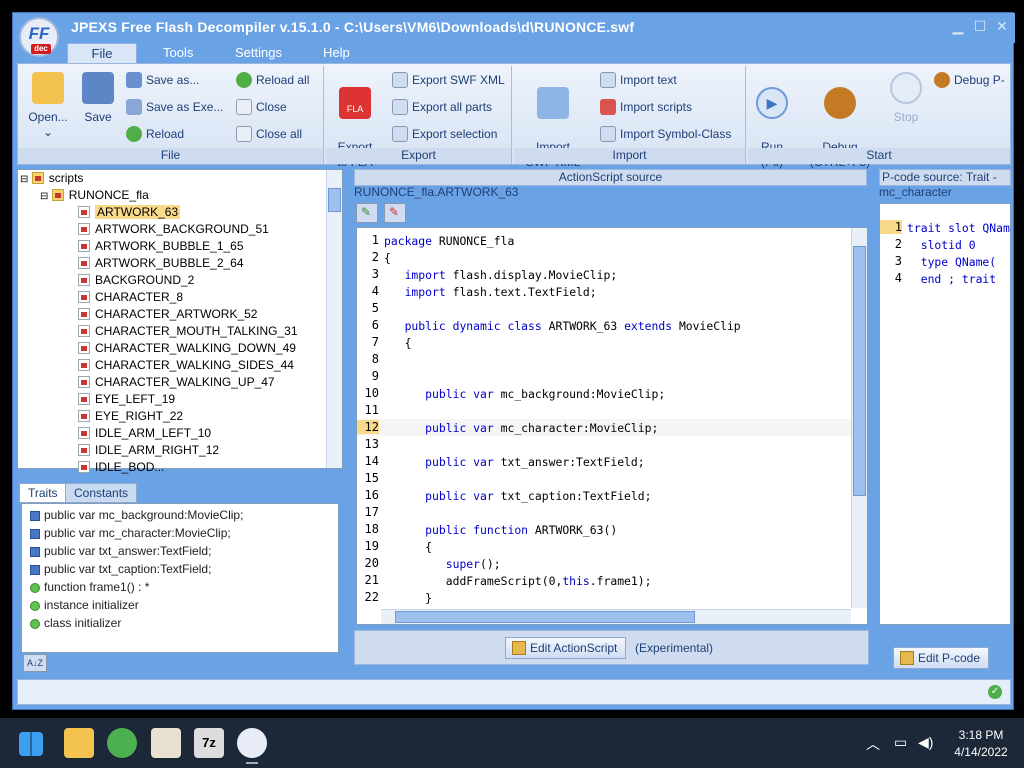 The image size is (1024, 768). Describe the element at coordinates (375, 274) in the screenshot. I see `line-number: 3` at that location.